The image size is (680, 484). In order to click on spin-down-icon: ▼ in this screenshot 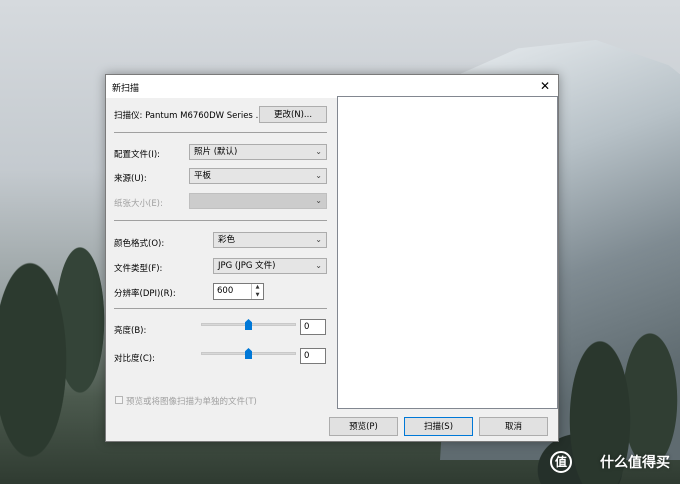, I will do `click(257, 296)`.